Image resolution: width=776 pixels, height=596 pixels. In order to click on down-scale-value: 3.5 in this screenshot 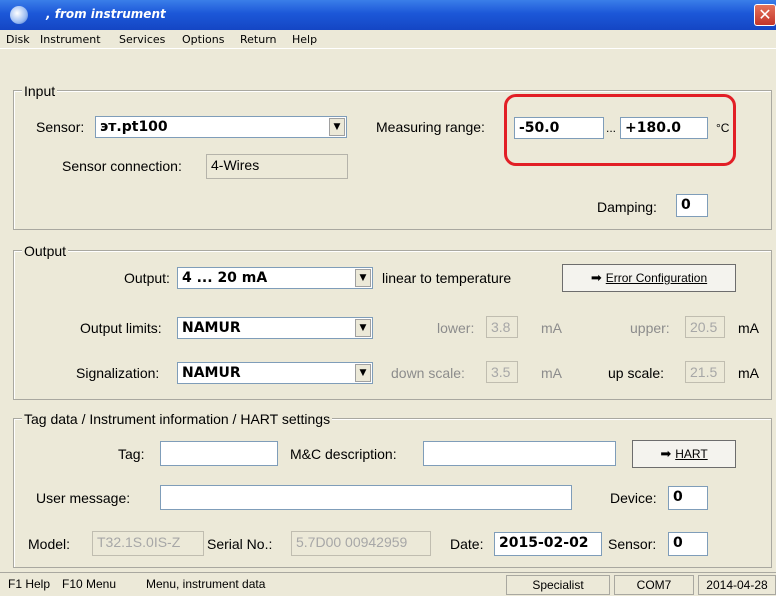, I will do `click(502, 372)`.